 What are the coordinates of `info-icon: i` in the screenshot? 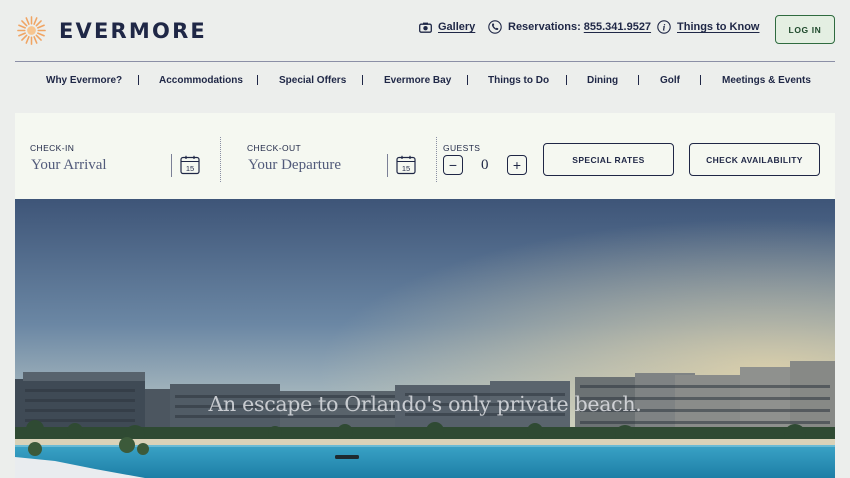 It's located at (664, 27).